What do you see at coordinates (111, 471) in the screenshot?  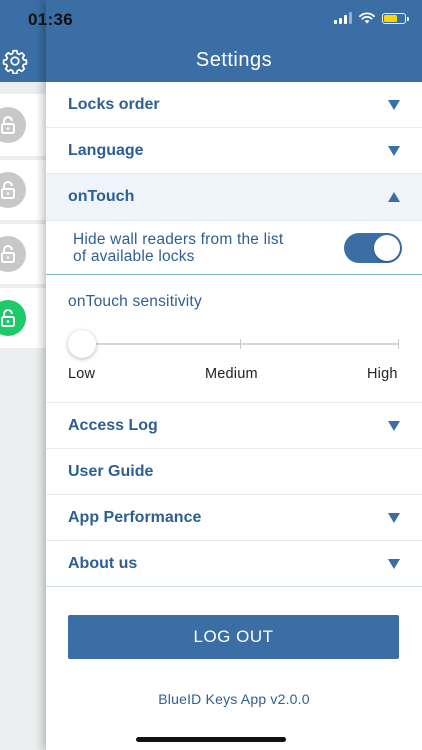 I see `user-guide-label: User Guide` at bounding box center [111, 471].